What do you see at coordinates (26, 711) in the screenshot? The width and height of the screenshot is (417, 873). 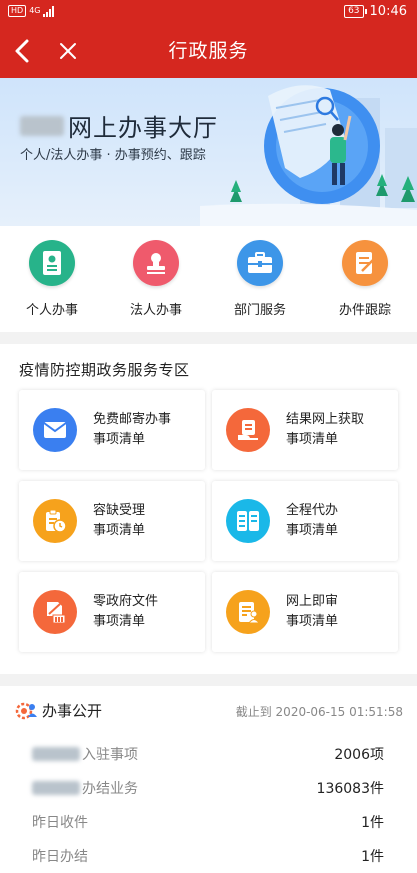 I see `gear-person-icon` at bounding box center [26, 711].